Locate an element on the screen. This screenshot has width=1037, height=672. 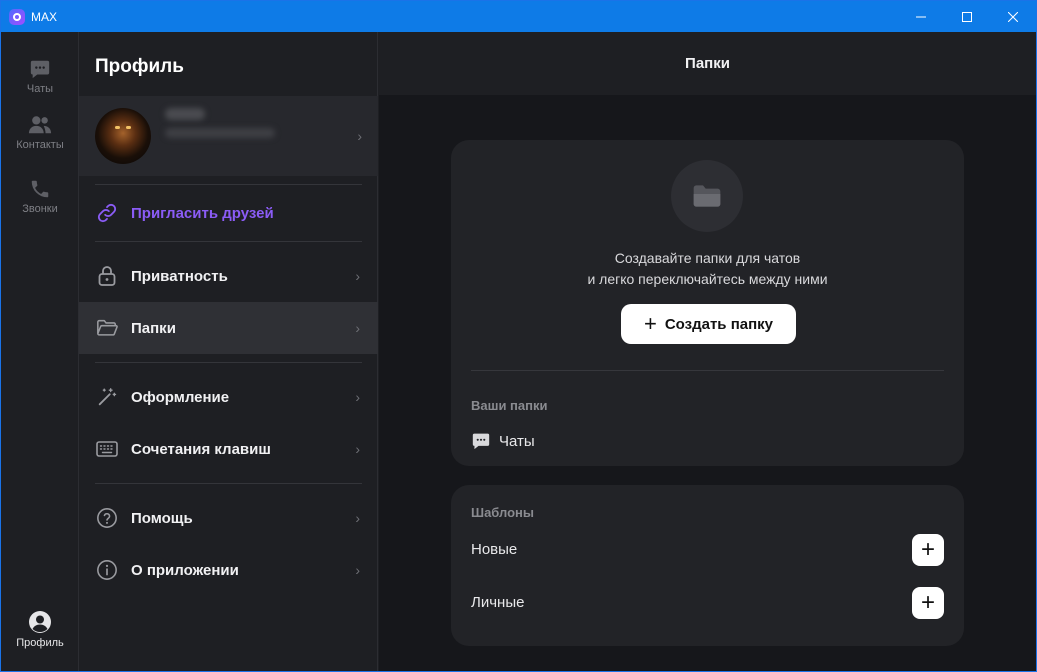
menu-label-help: Помощь is located at coordinates (162, 518).